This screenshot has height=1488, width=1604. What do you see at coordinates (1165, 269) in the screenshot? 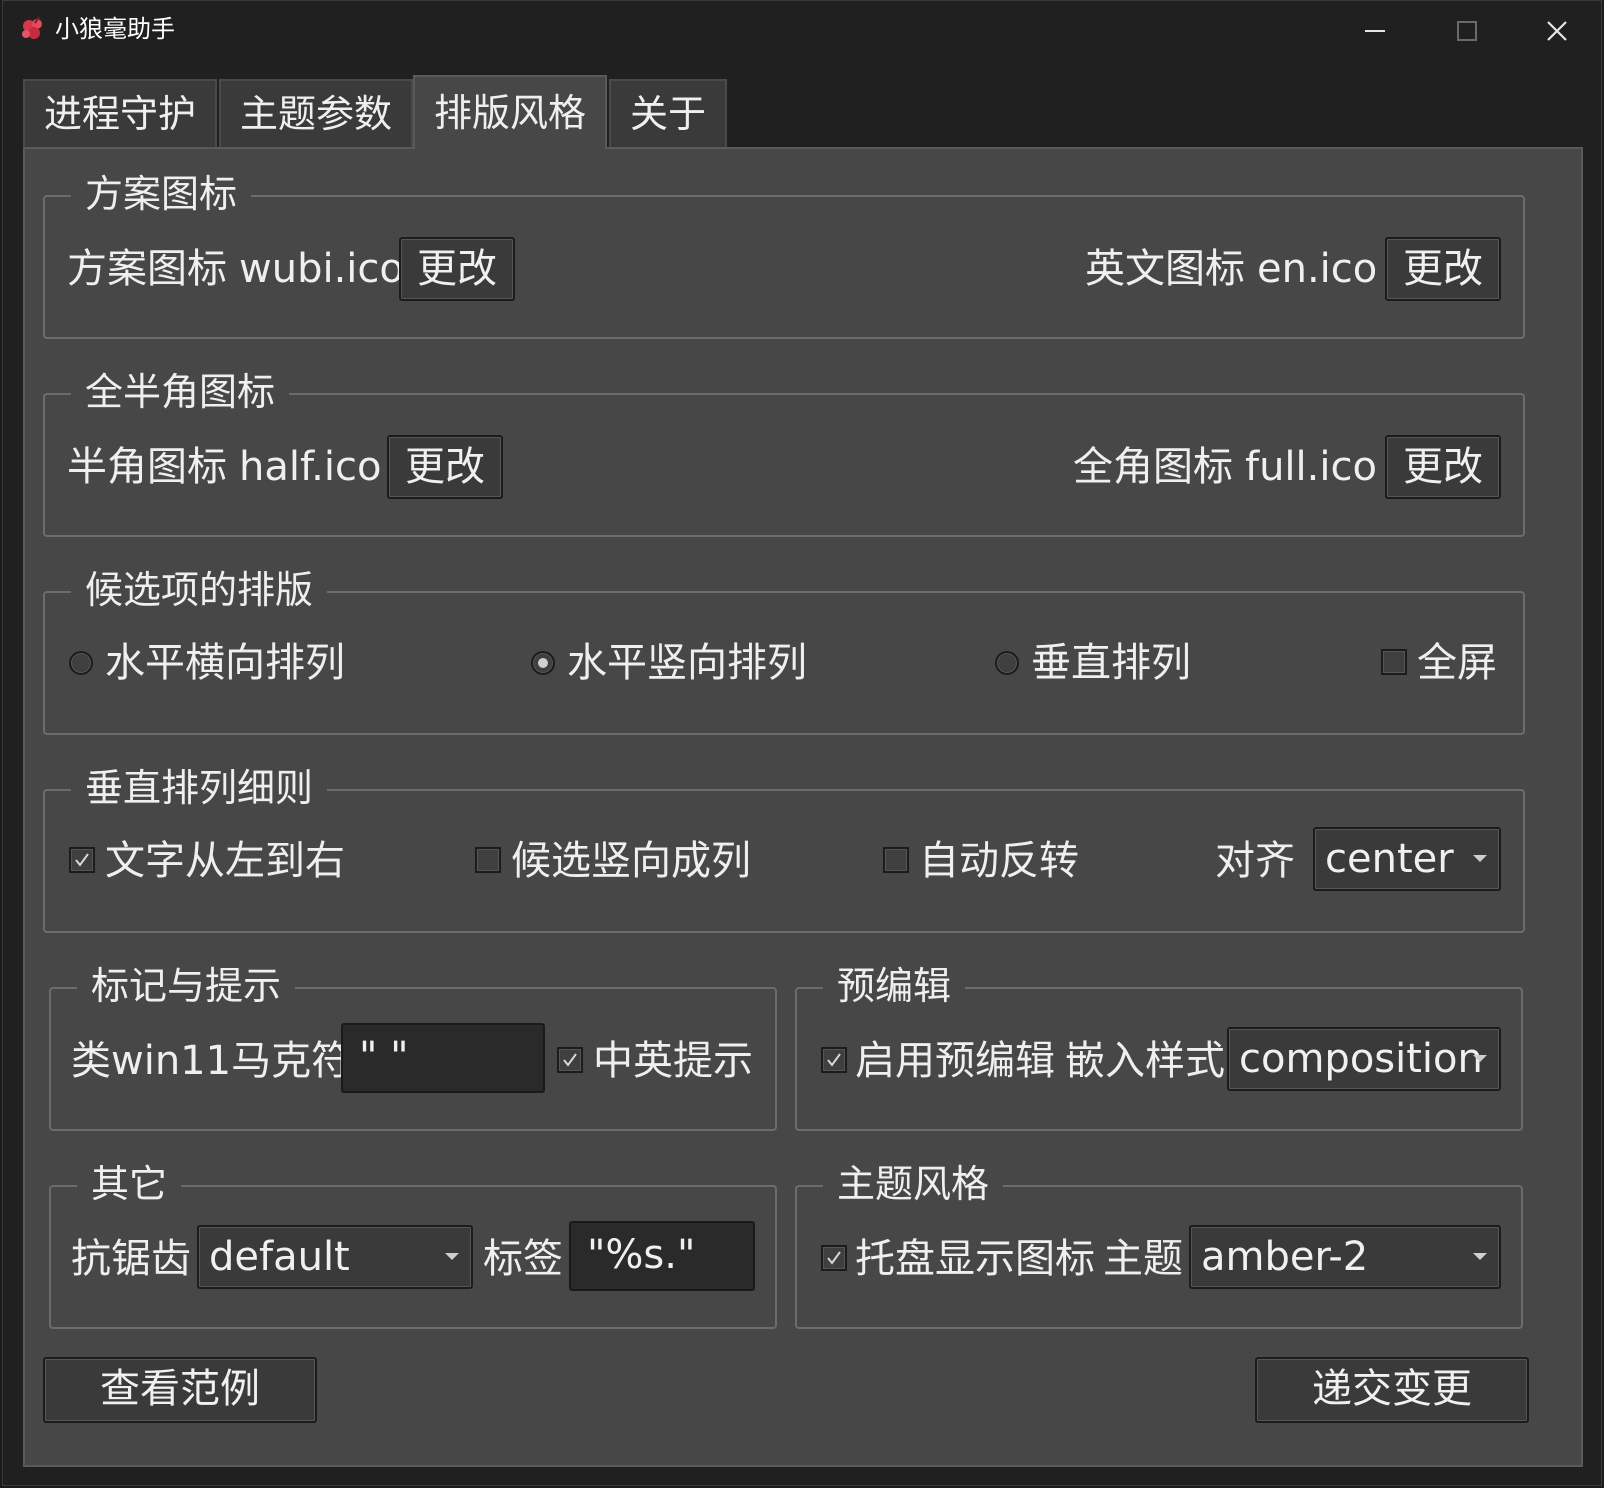
I see `english-icon-label: 英文图标` at bounding box center [1165, 269].